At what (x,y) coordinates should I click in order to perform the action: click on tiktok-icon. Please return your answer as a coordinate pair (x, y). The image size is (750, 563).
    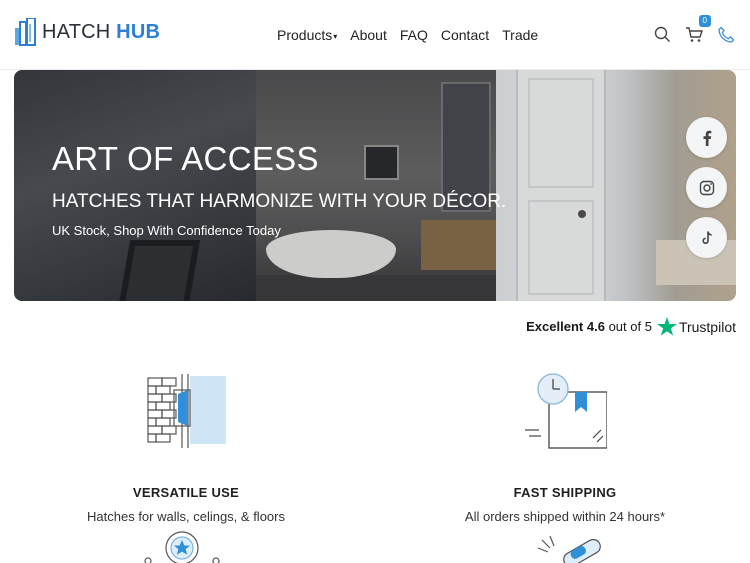
    Looking at the image, I should click on (706, 237).